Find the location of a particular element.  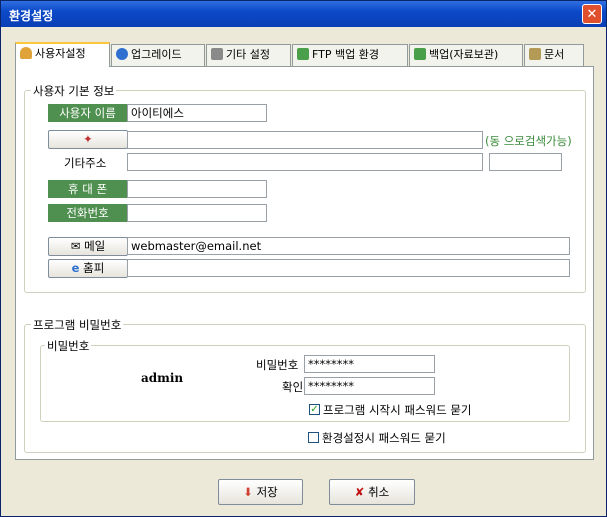

homepage-button-label: 홈피 is located at coordinates (94, 268).